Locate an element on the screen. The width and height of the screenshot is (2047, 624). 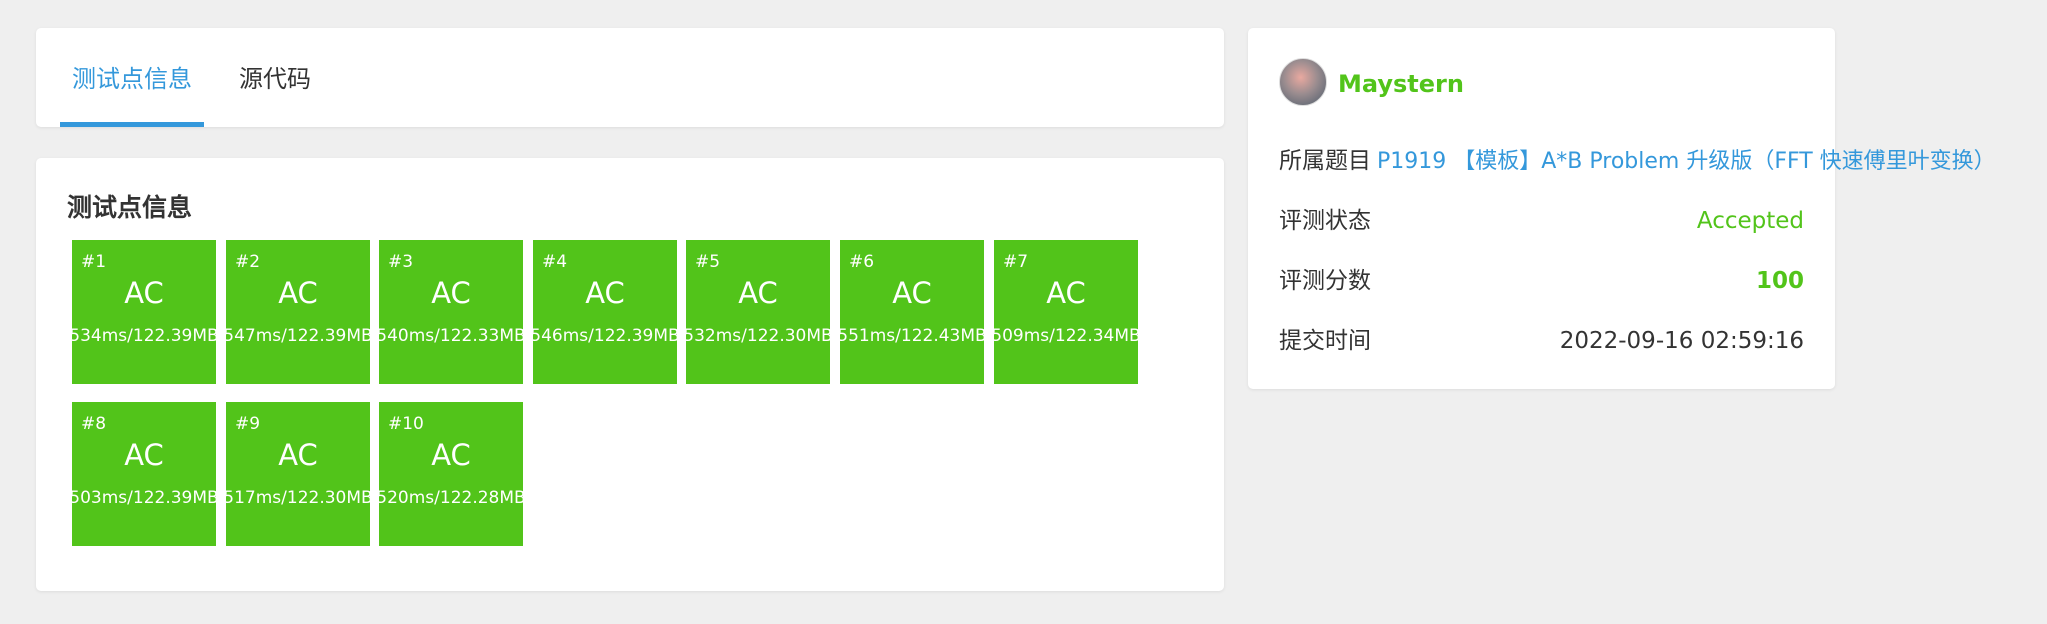
time-label: 提交时间 is located at coordinates (1325, 341).